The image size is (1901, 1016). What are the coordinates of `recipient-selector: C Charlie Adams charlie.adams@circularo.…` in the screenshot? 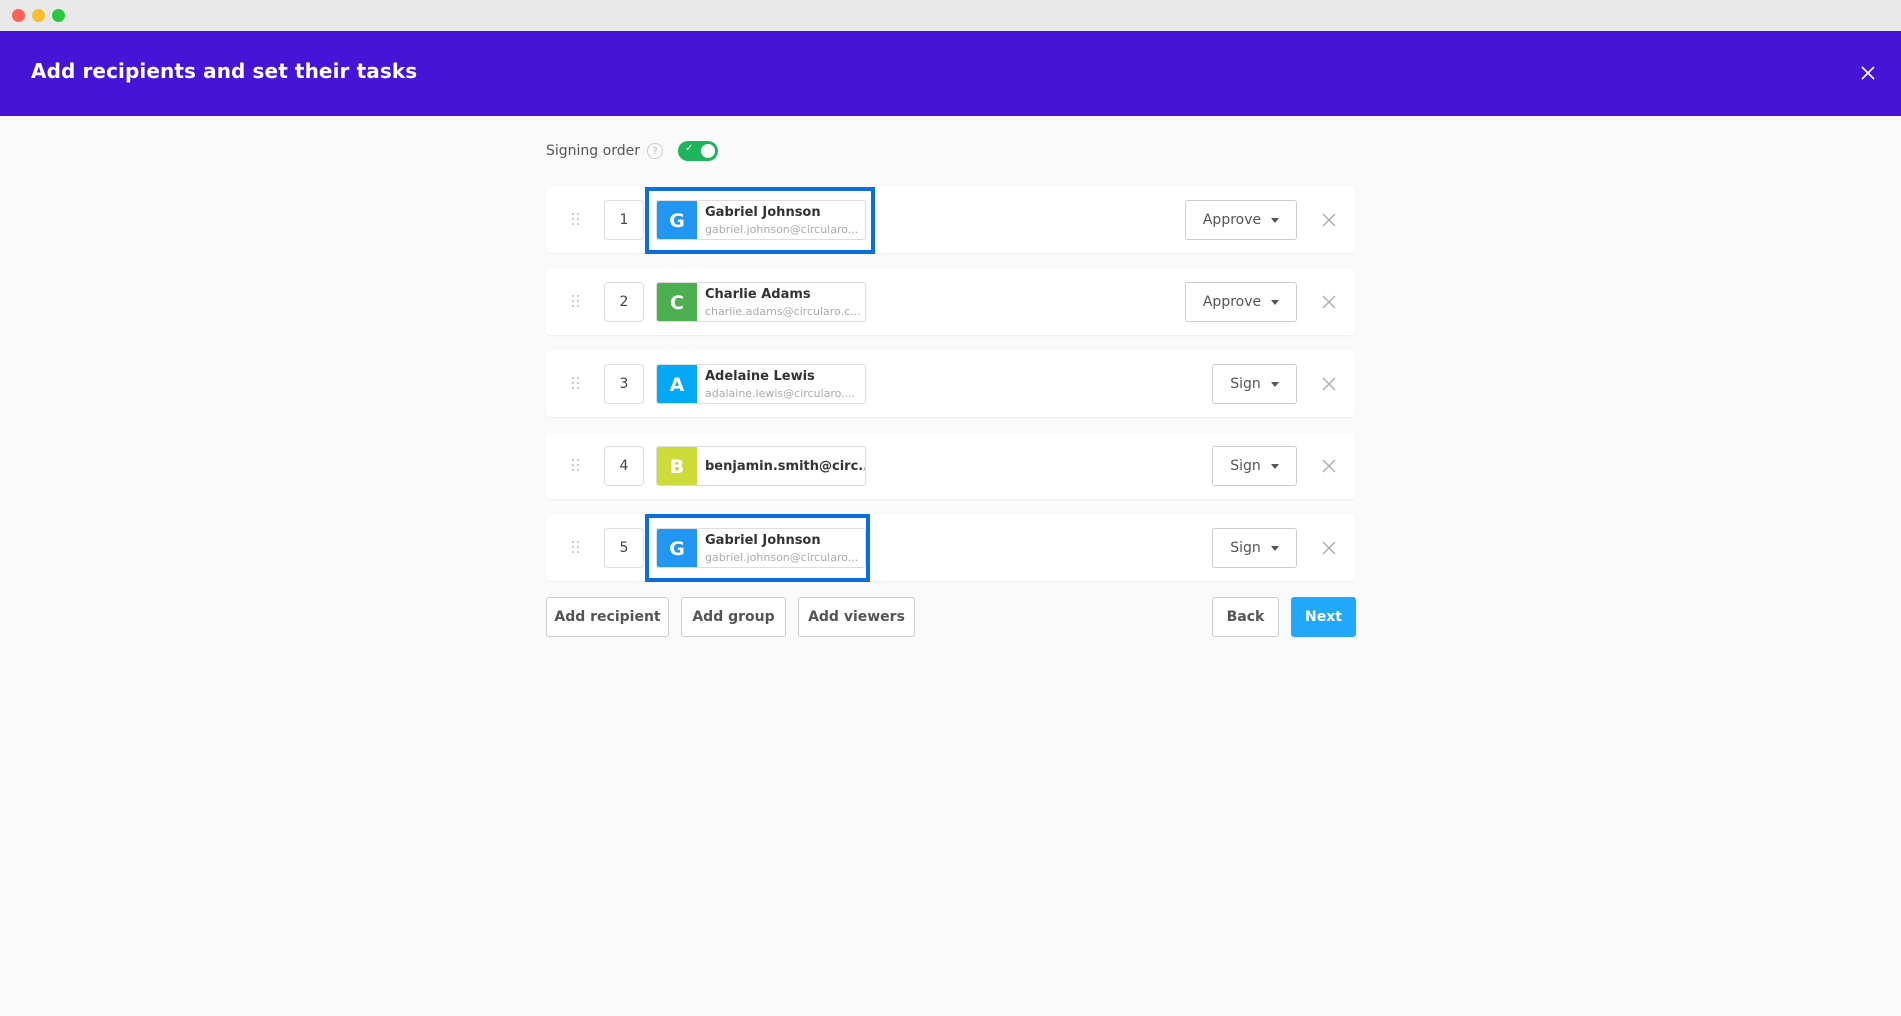 It's located at (761, 302).